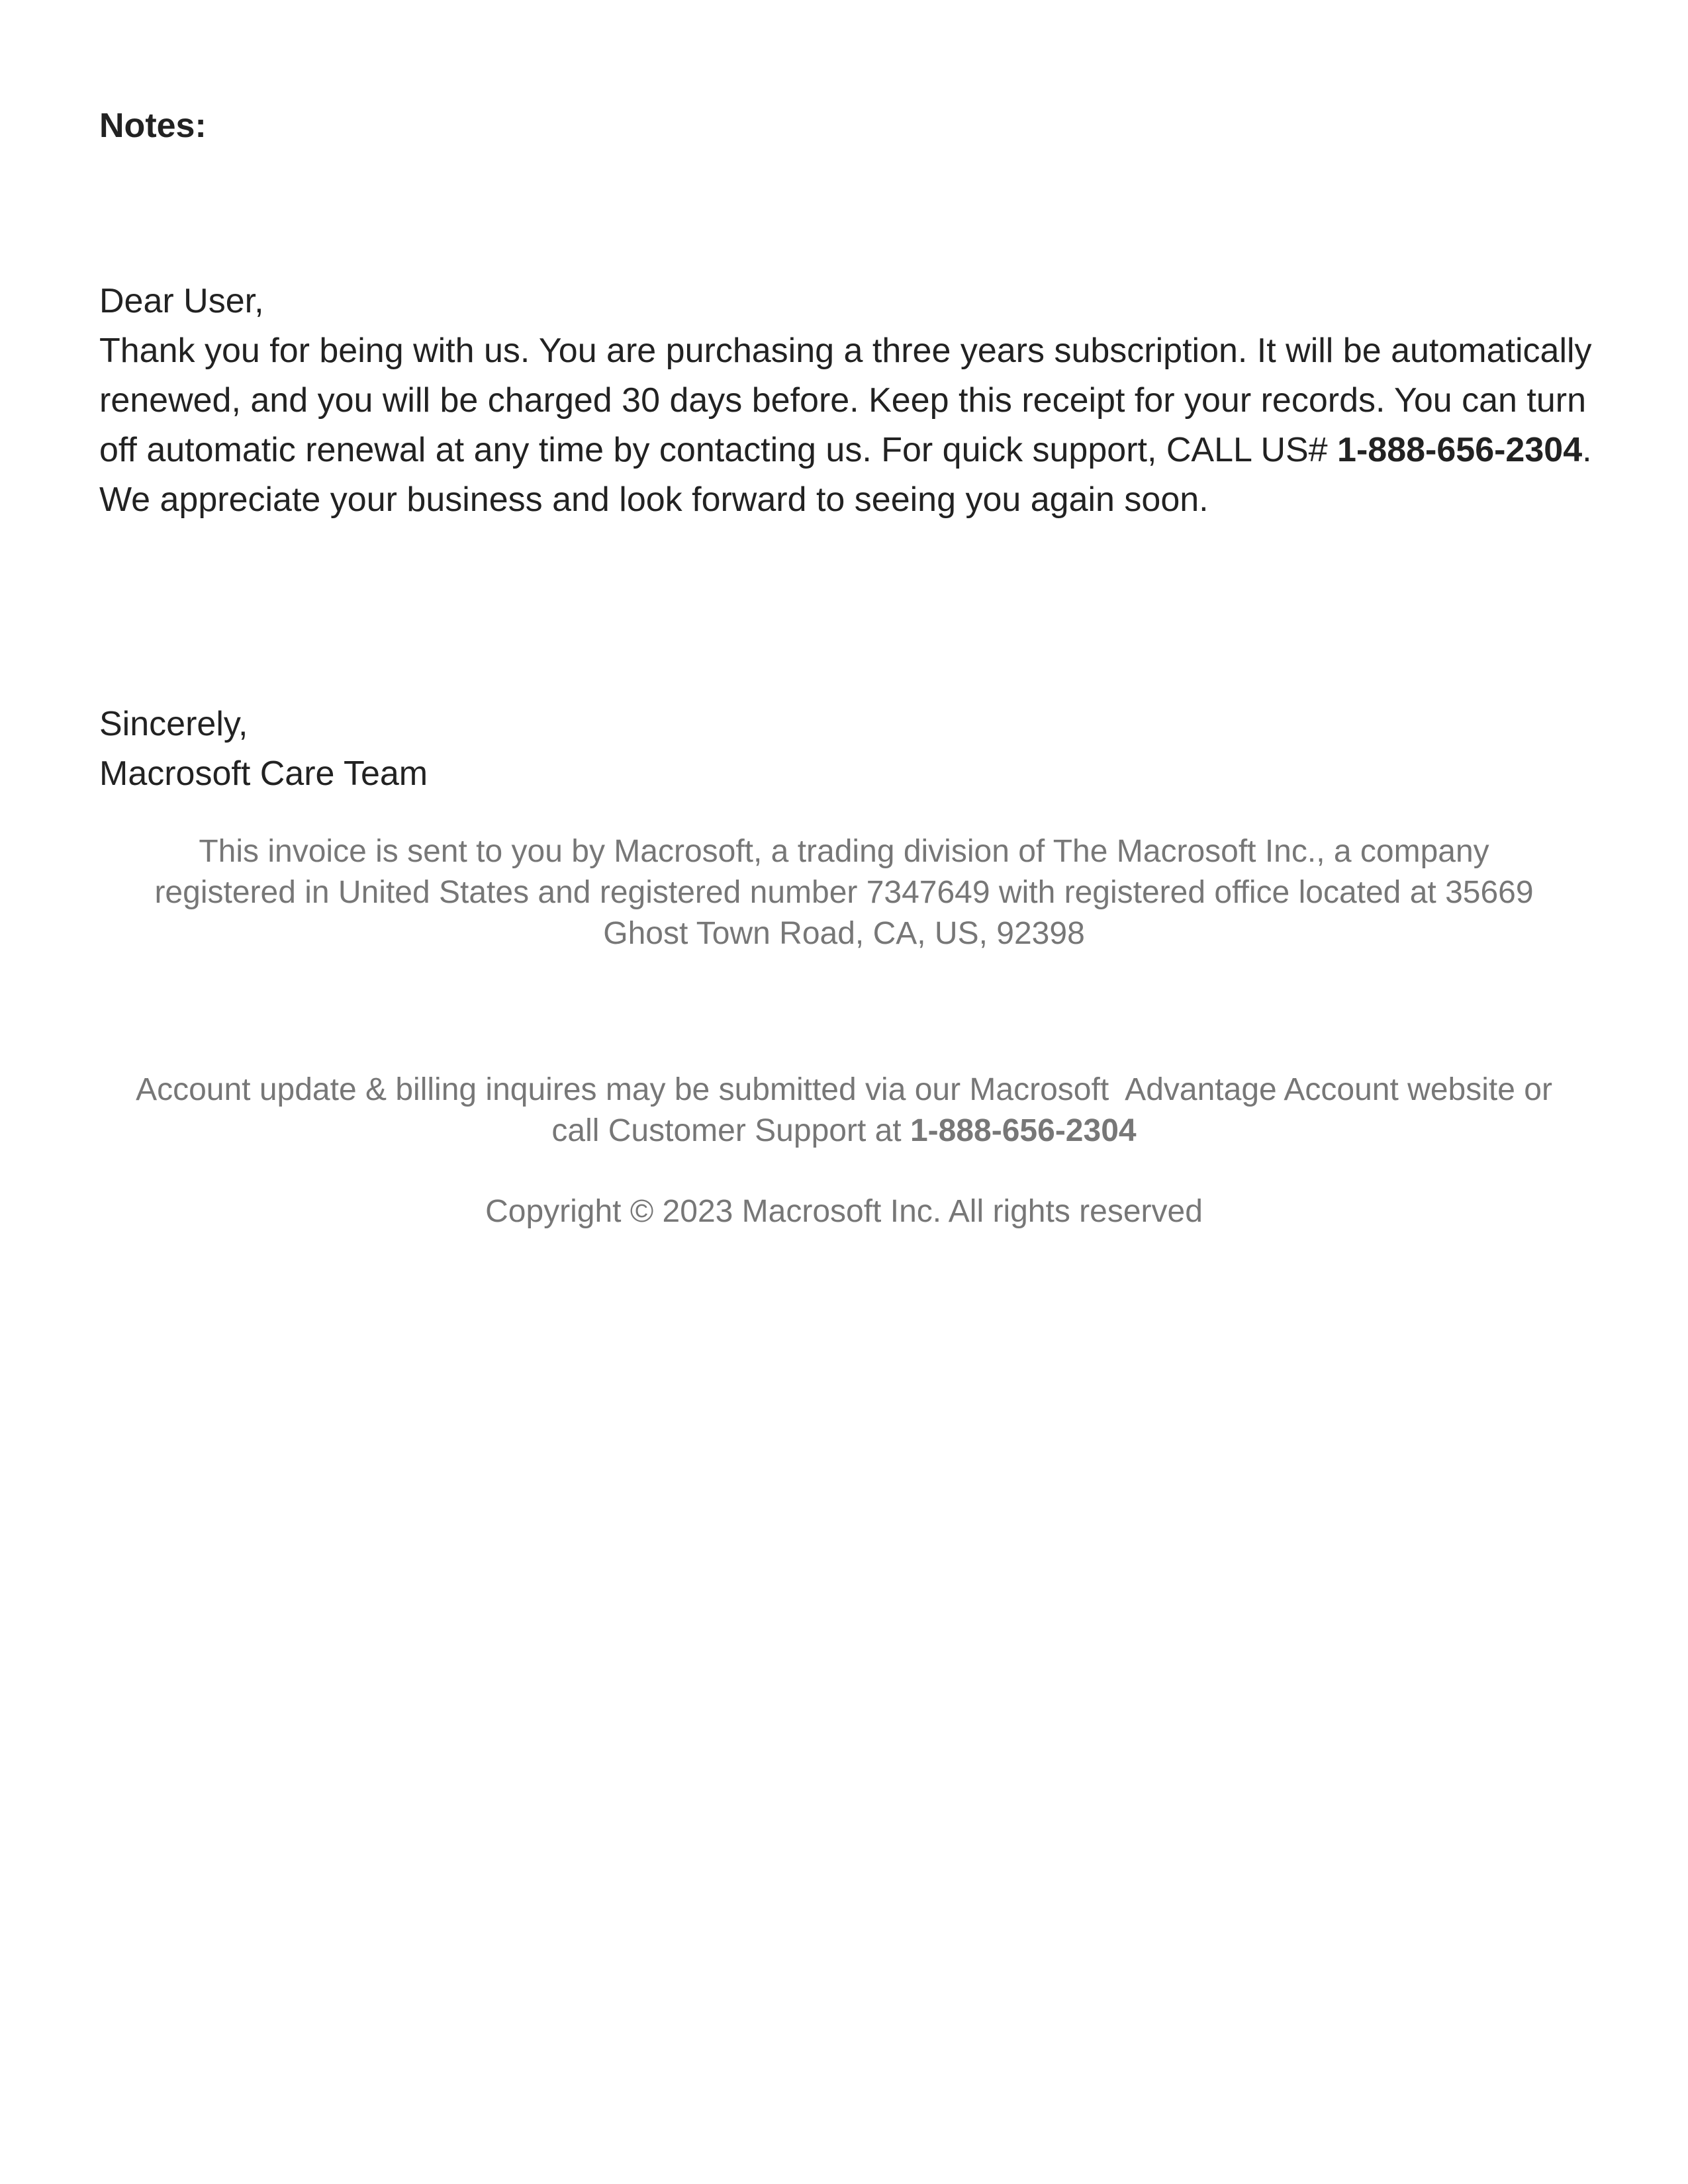  I want to click on support-phone-number: 1-888-656-2304, so click(1460, 450).